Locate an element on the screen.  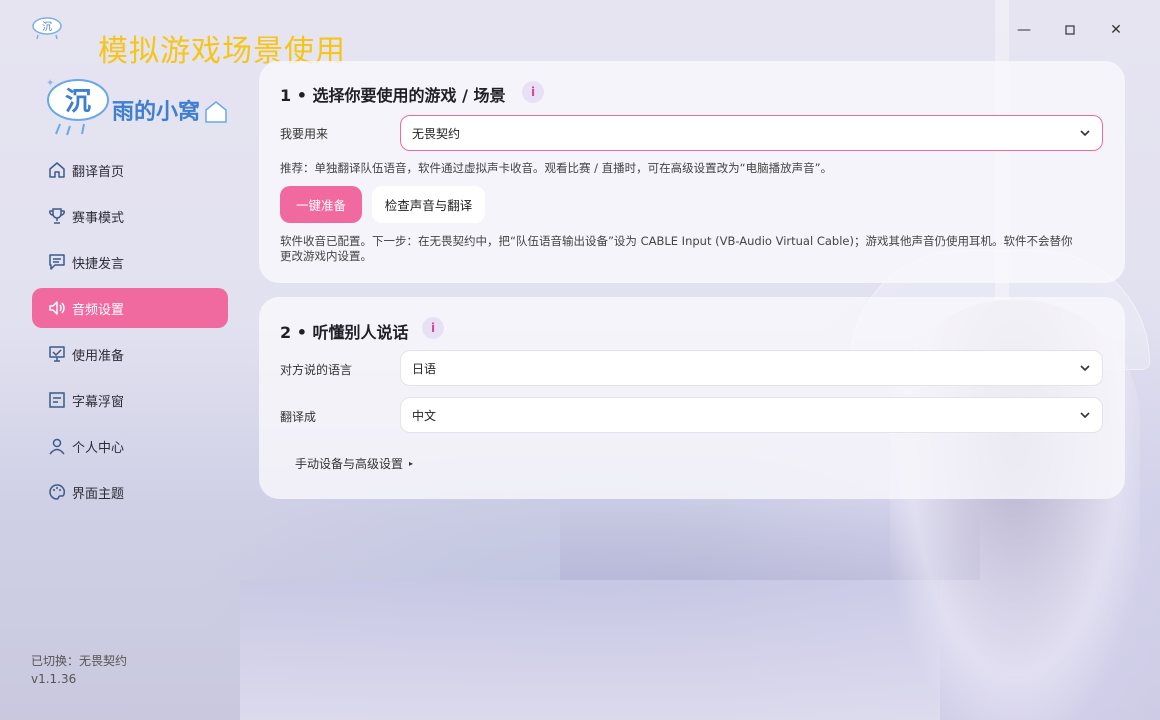
section-title: 2 • 听懂别人说话 is located at coordinates (344, 332).